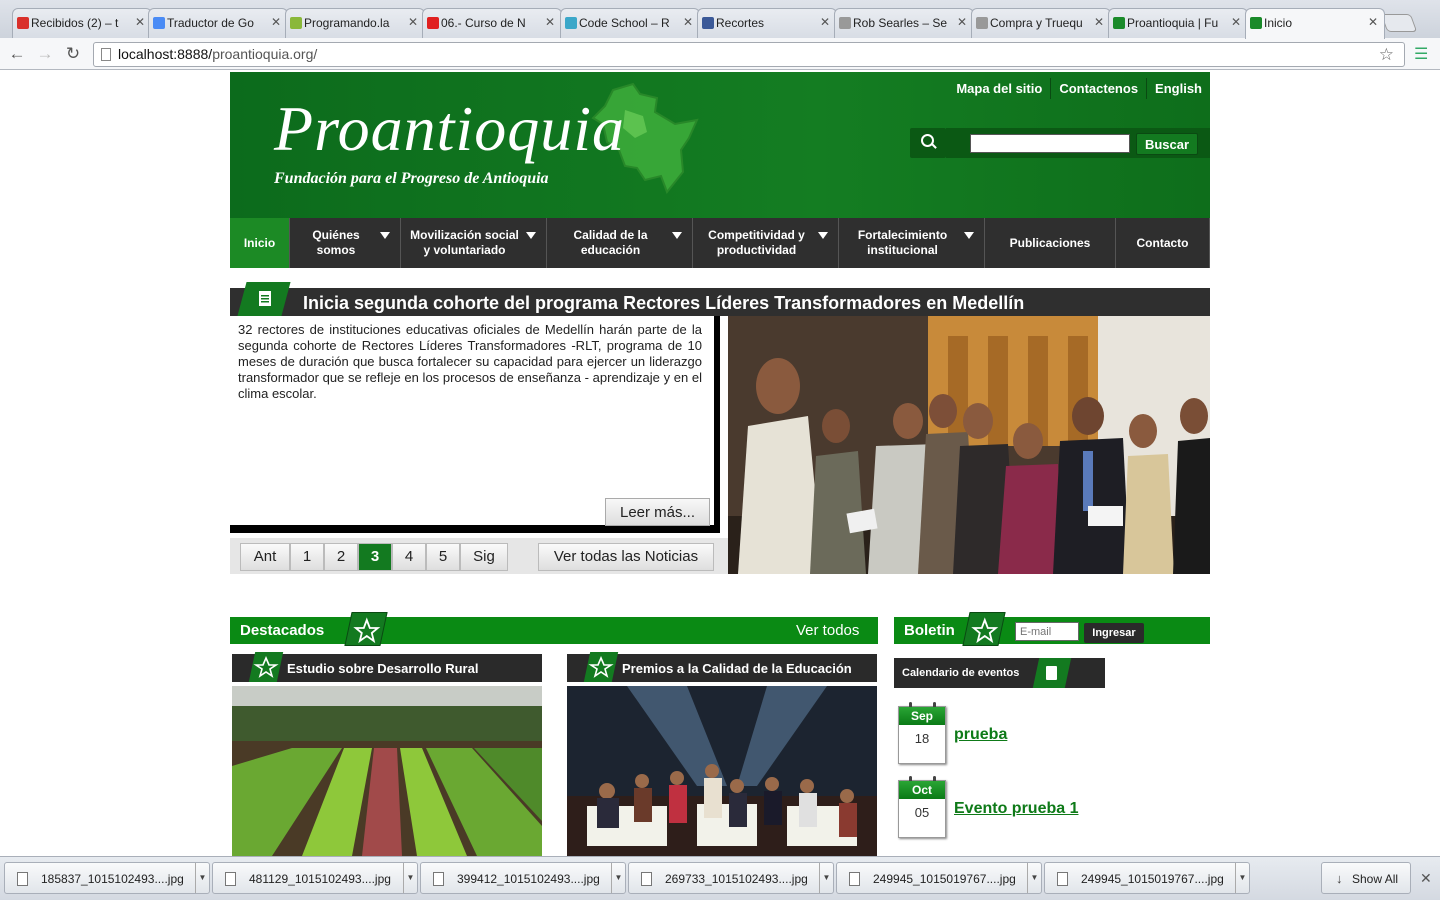 The width and height of the screenshot is (1440, 900). I want to click on tab-title: Proantioquia | Fu, so click(1173, 23).